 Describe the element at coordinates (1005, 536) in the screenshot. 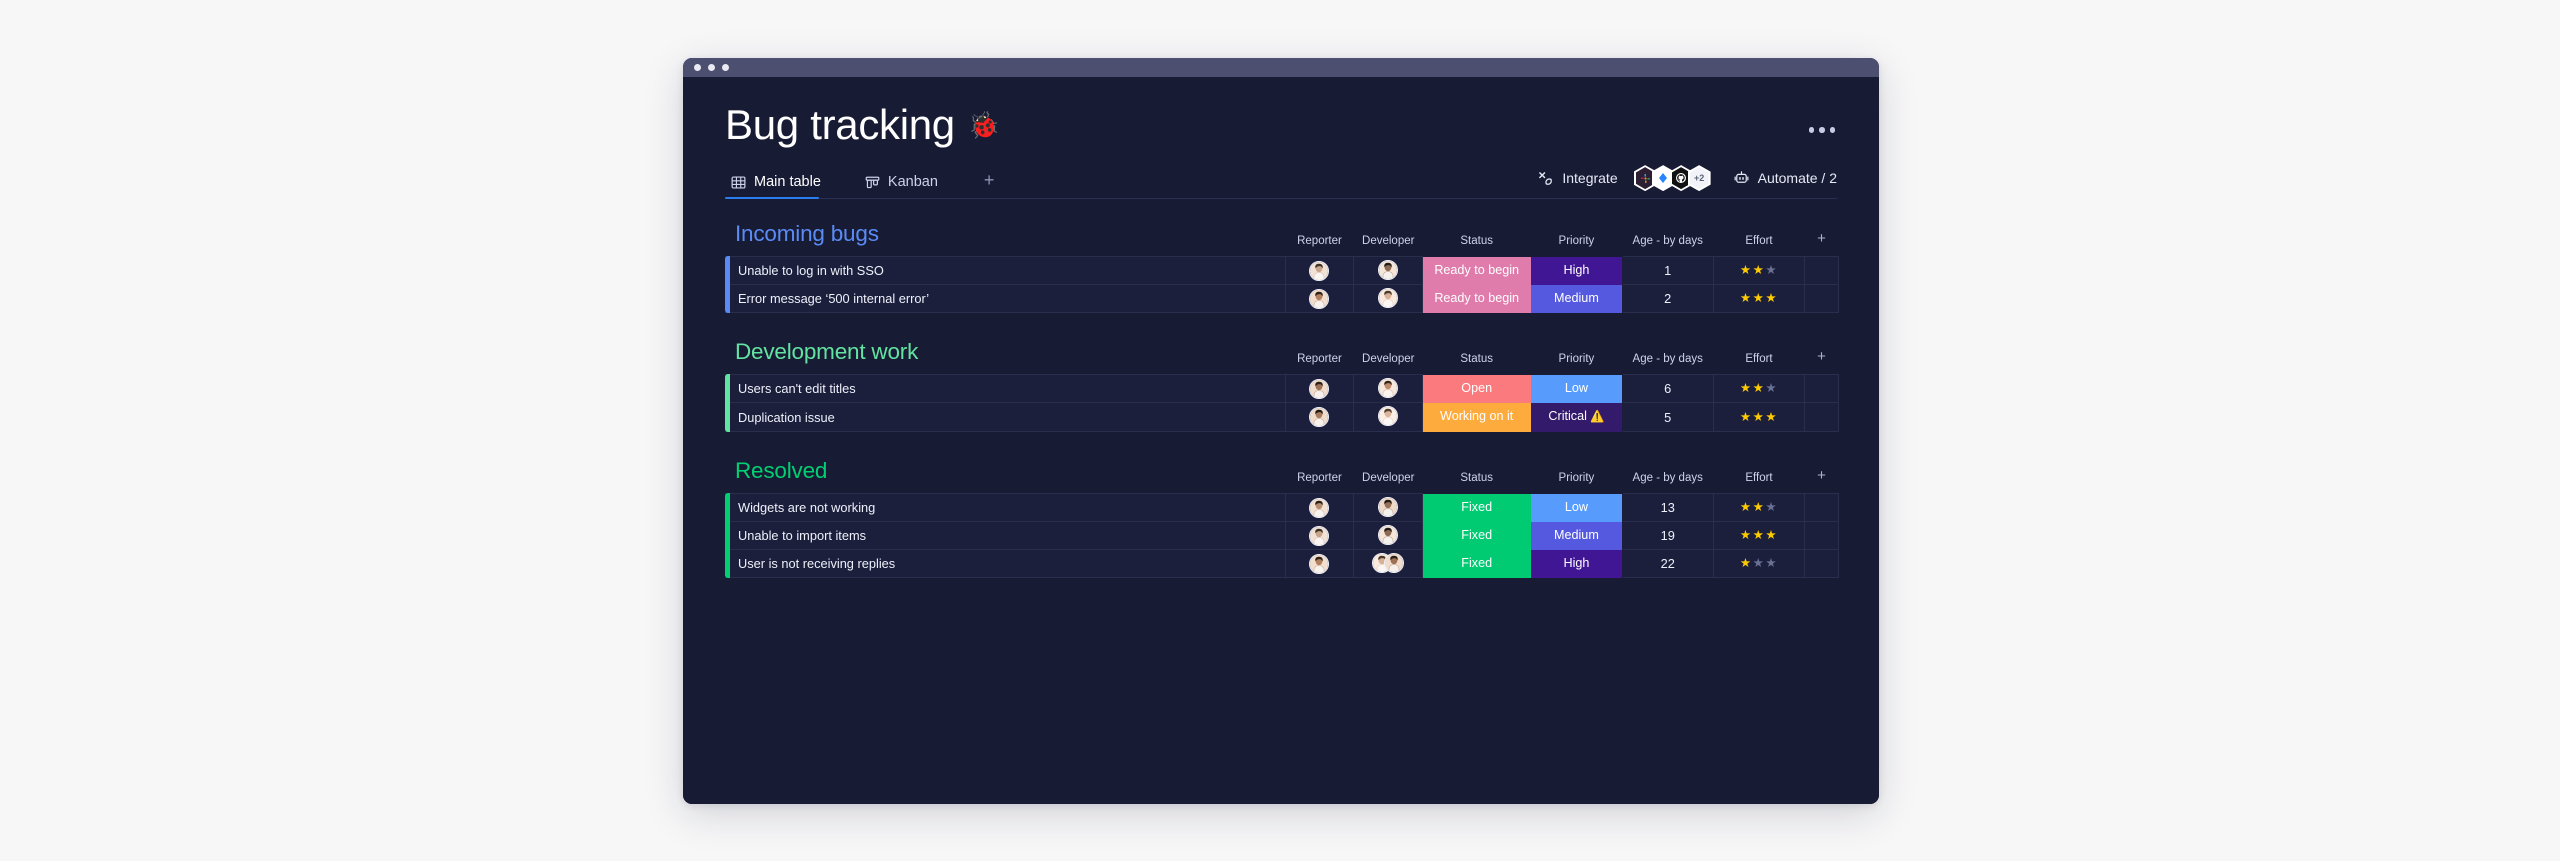

I see `item-name-cell: Unable to import items` at that location.